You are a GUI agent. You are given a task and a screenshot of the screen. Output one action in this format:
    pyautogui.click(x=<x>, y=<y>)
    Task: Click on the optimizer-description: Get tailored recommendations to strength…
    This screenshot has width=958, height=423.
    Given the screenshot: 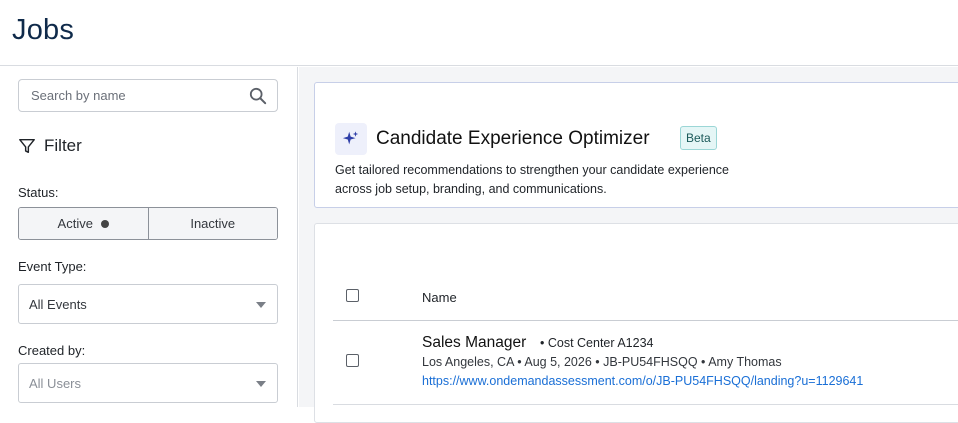 What is the action you would take?
    pyautogui.click(x=565, y=180)
    